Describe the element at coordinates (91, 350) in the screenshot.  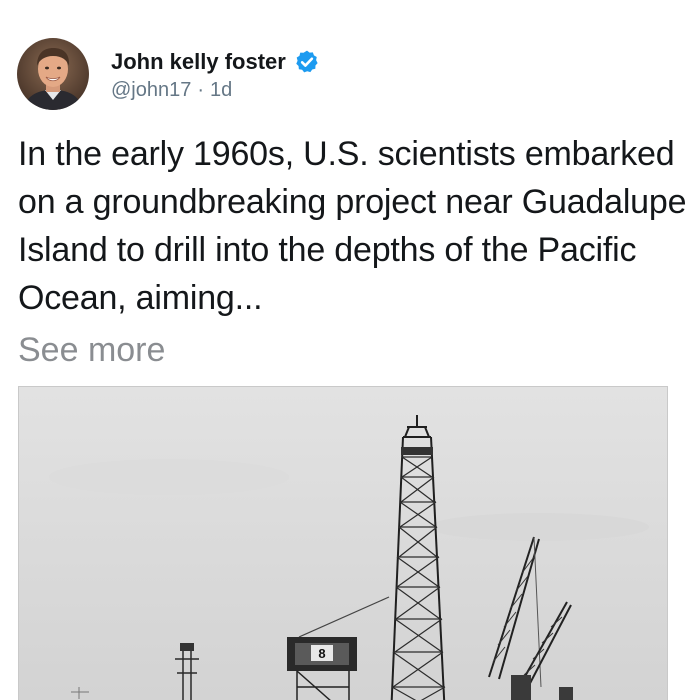
I see `see-more-link: See more` at that location.